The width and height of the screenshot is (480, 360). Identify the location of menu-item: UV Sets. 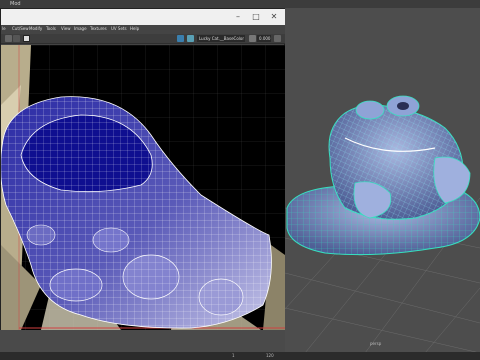
(119, 28).